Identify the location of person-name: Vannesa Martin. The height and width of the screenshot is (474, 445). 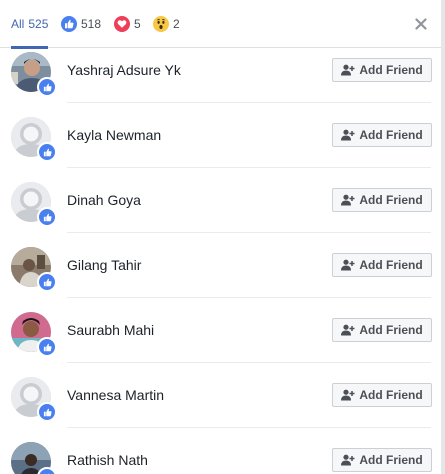
(115, 395).